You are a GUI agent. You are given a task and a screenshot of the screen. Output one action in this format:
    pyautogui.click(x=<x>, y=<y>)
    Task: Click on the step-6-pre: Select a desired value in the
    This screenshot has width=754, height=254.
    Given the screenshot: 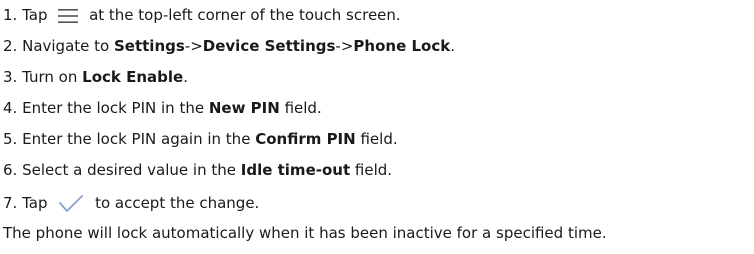 What is the action you would take?
    pyautogui.click(x=129, y=170)
    